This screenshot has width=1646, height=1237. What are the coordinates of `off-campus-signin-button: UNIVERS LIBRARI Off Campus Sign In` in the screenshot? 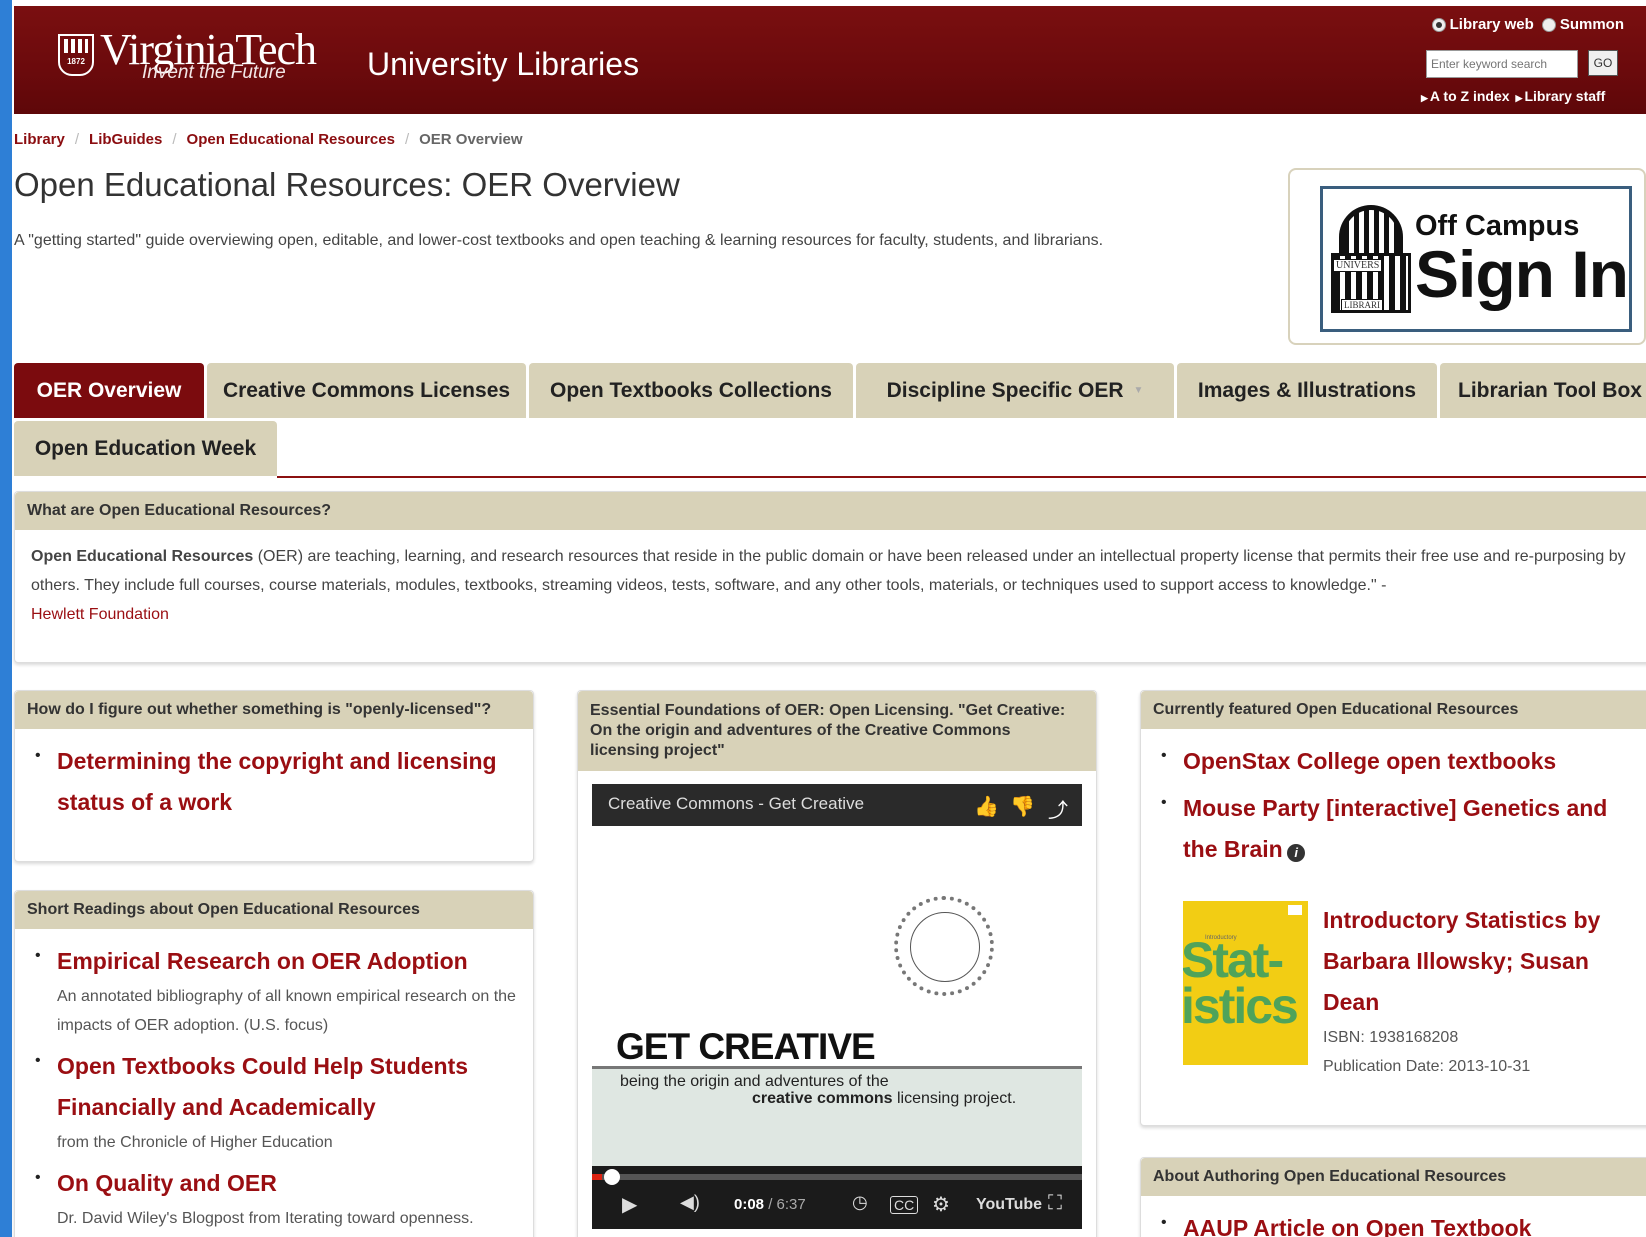 It's located at (1476, 259).